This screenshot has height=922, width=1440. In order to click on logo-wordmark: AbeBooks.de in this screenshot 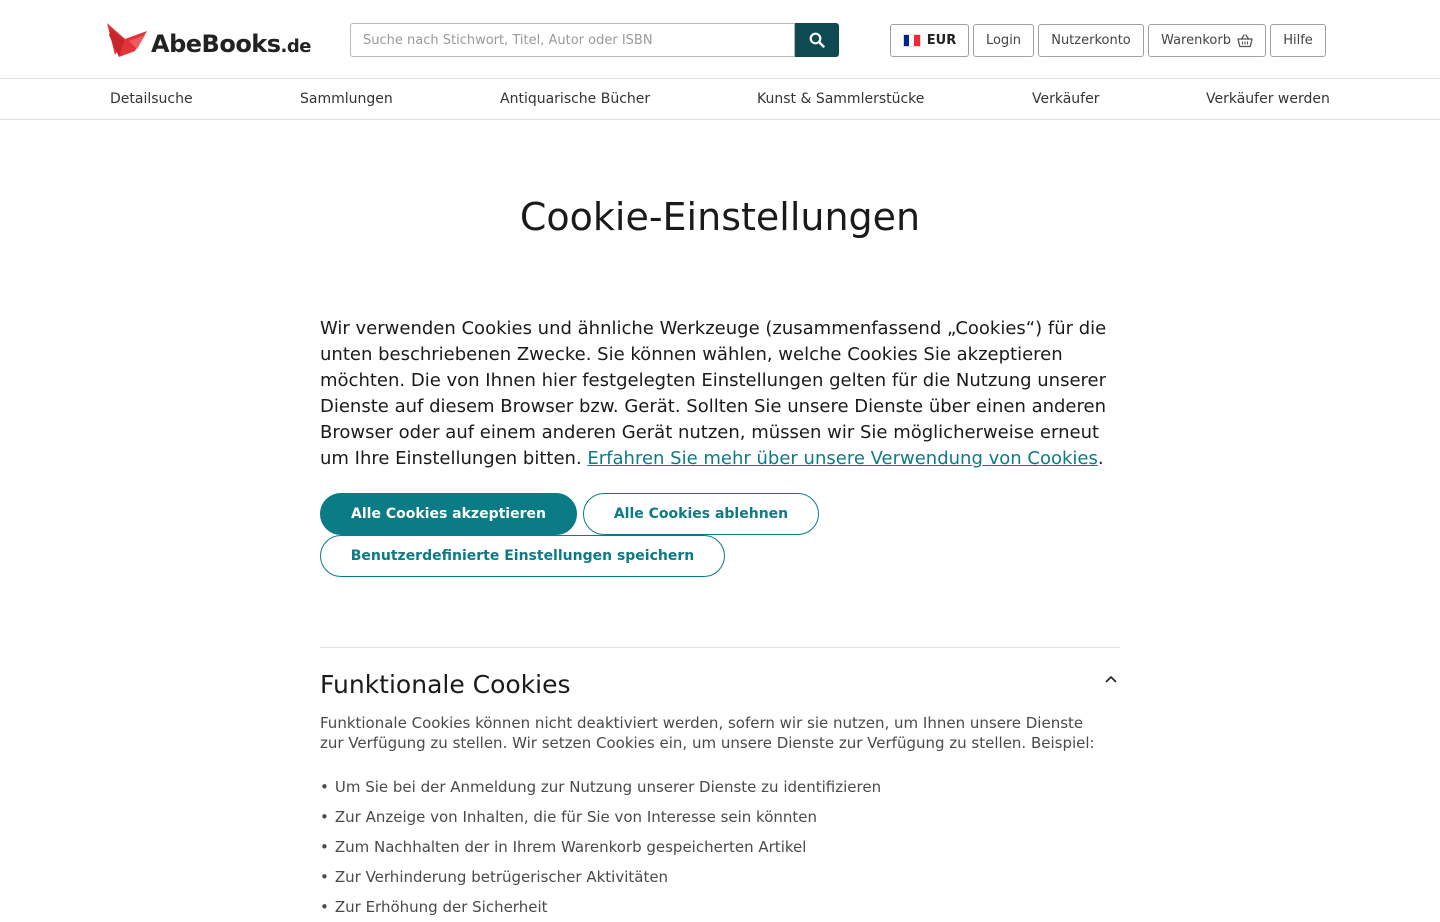, I will do `click(231, 44)`.